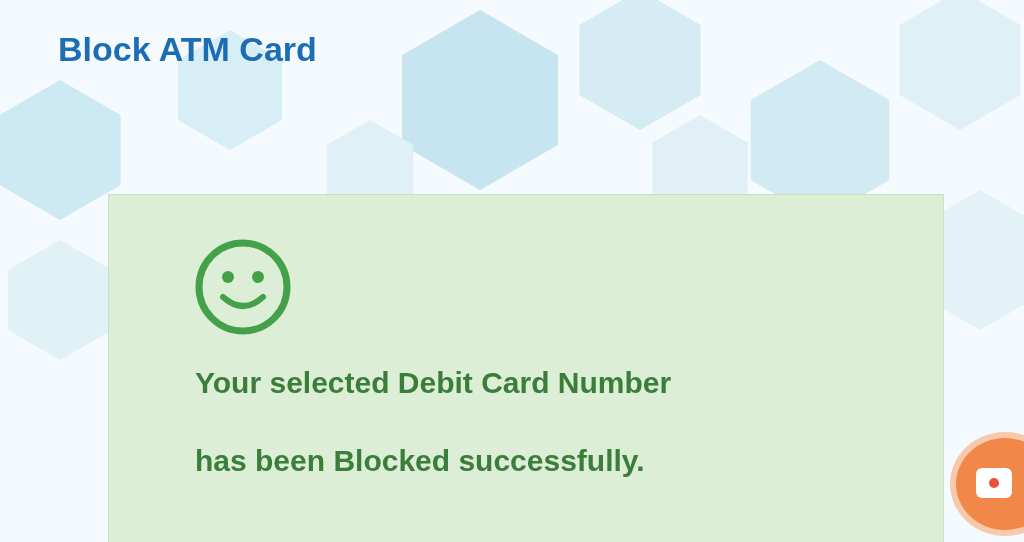 The image size is (1024, 542). What do you see at coordinates (994, 483) in the screenshot?
I see `record-icon` at bounding box center [994, 483].